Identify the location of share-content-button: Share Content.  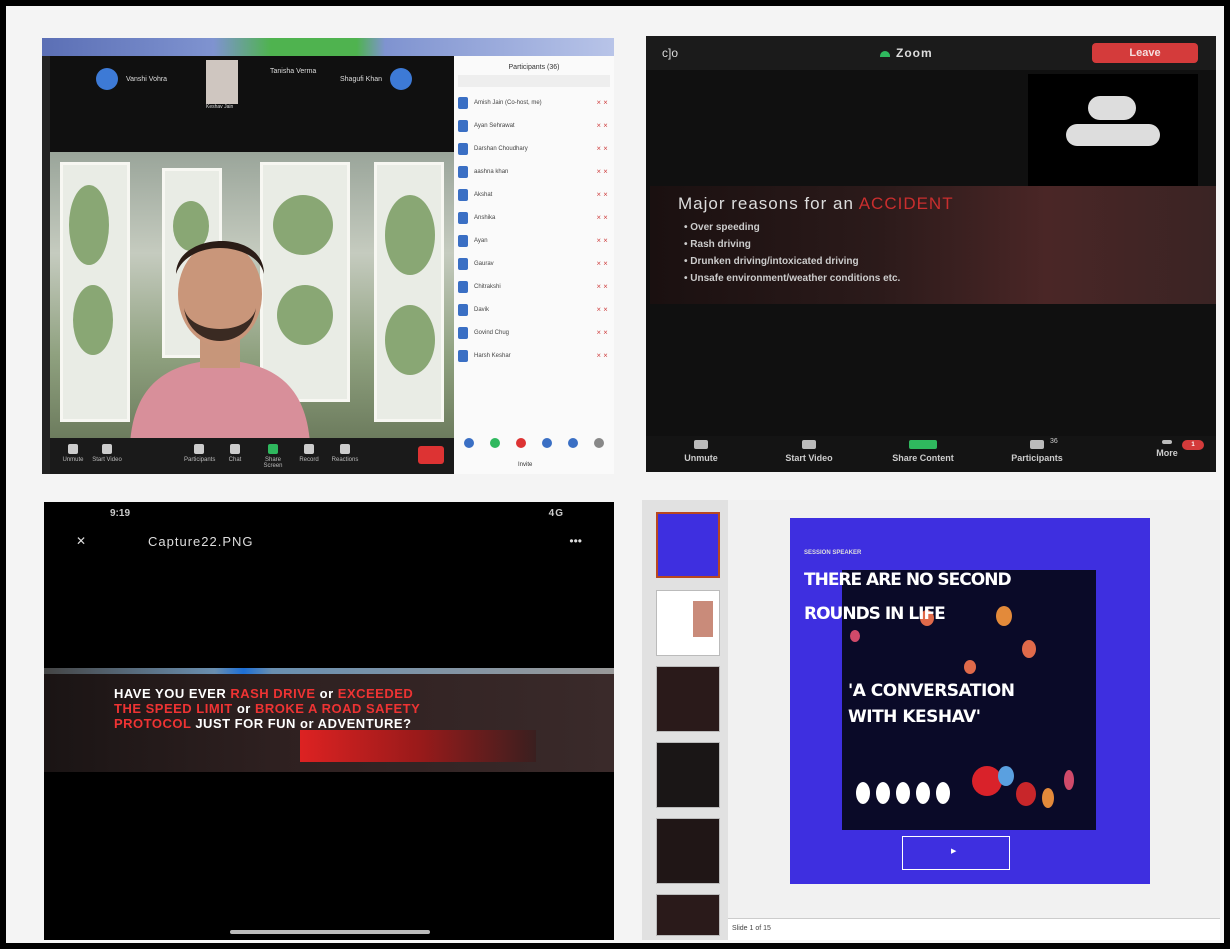
(923, 451).